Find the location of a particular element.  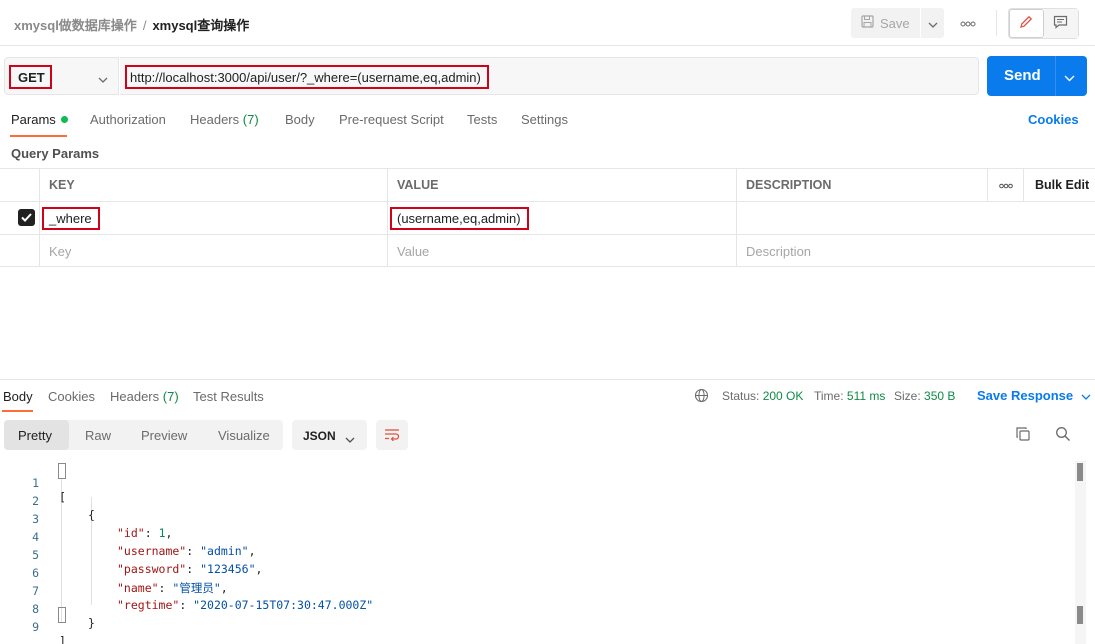

save-options-button is located at coordinates (932, 23).